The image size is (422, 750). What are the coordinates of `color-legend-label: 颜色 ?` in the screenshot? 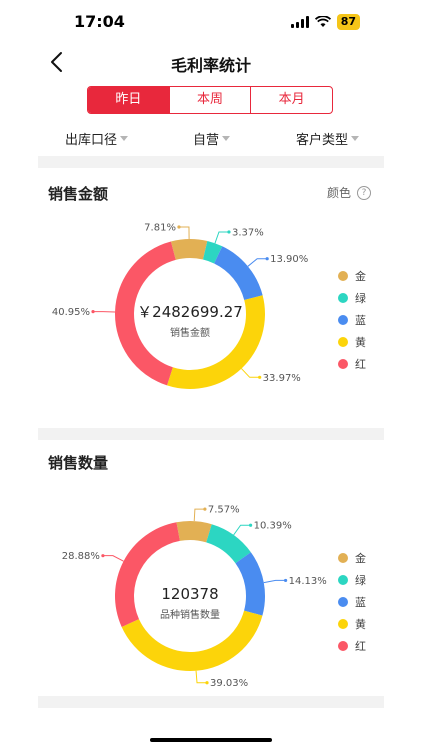 It's located at (349, 192).